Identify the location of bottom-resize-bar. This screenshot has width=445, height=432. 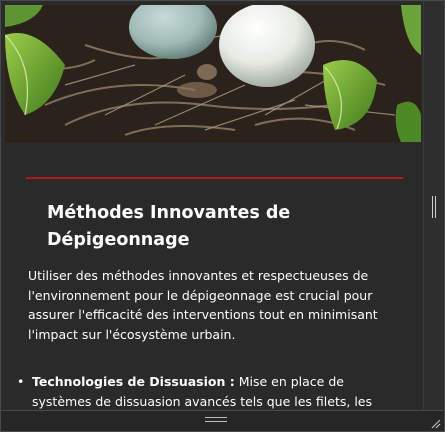
(222, 420).